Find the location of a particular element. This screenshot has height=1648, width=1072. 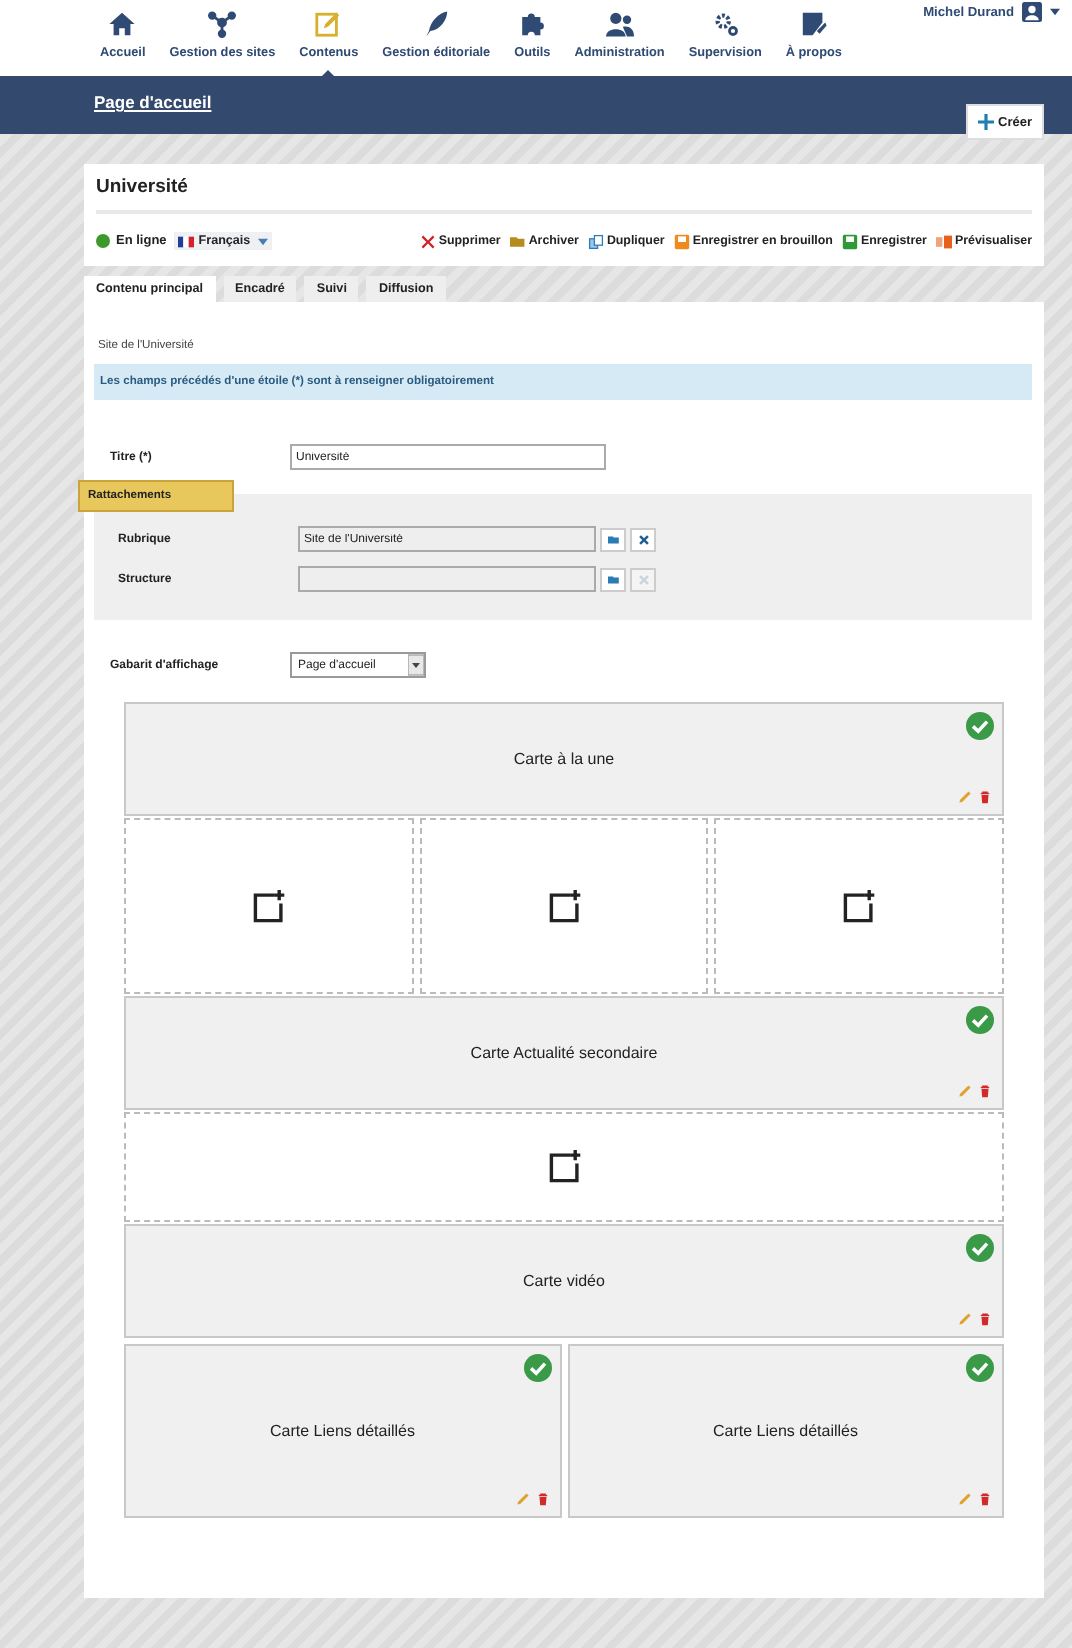

plus-icon is located at coordinates (986, 122).